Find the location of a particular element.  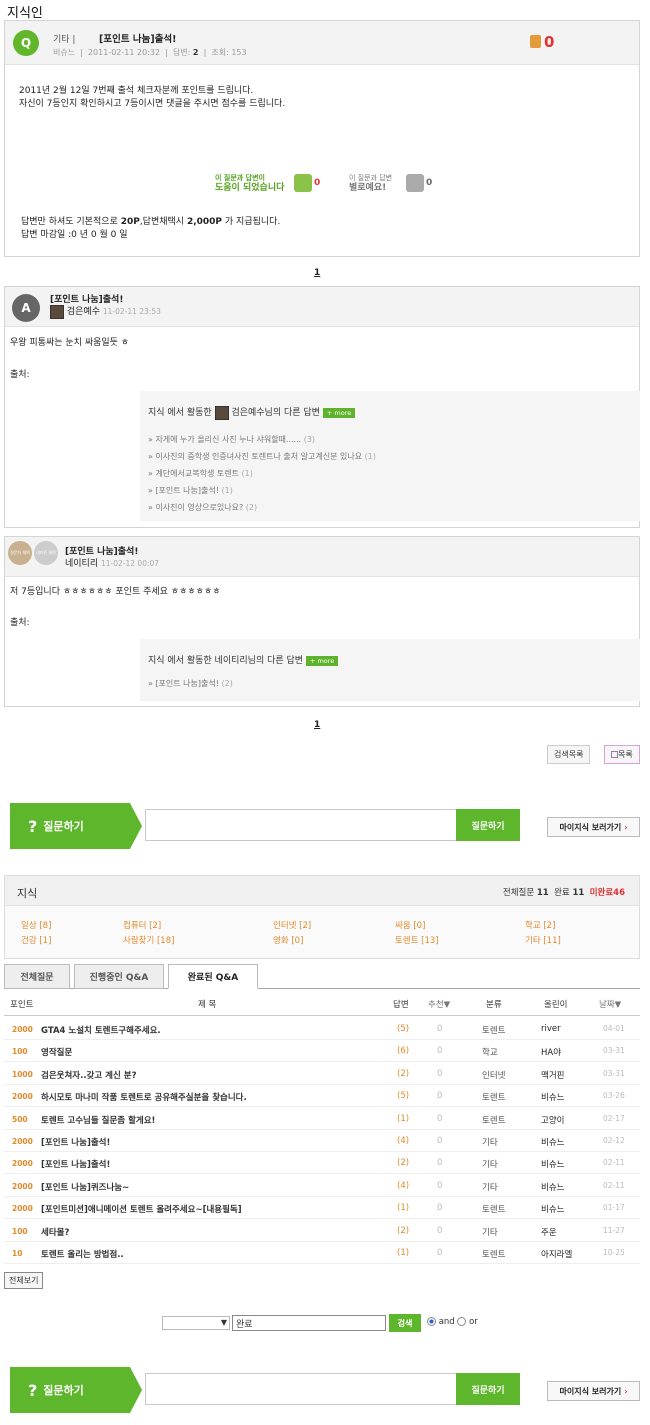

header-user: 올린이 is located at coordinates (556, 1005).